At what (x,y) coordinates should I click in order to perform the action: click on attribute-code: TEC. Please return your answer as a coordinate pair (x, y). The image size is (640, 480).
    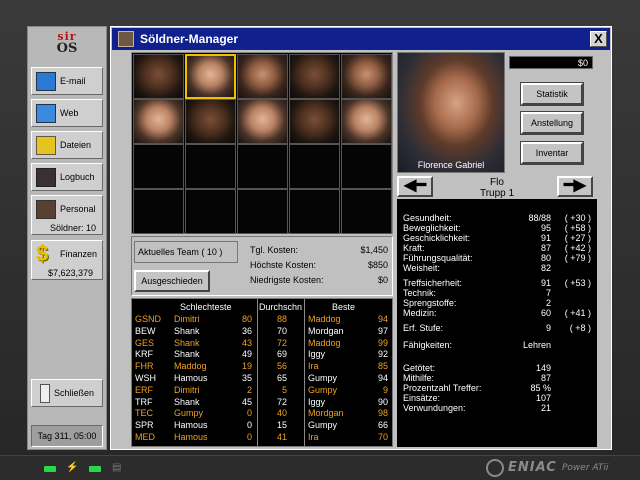
    Looking at the image, I should click on (144, 413).